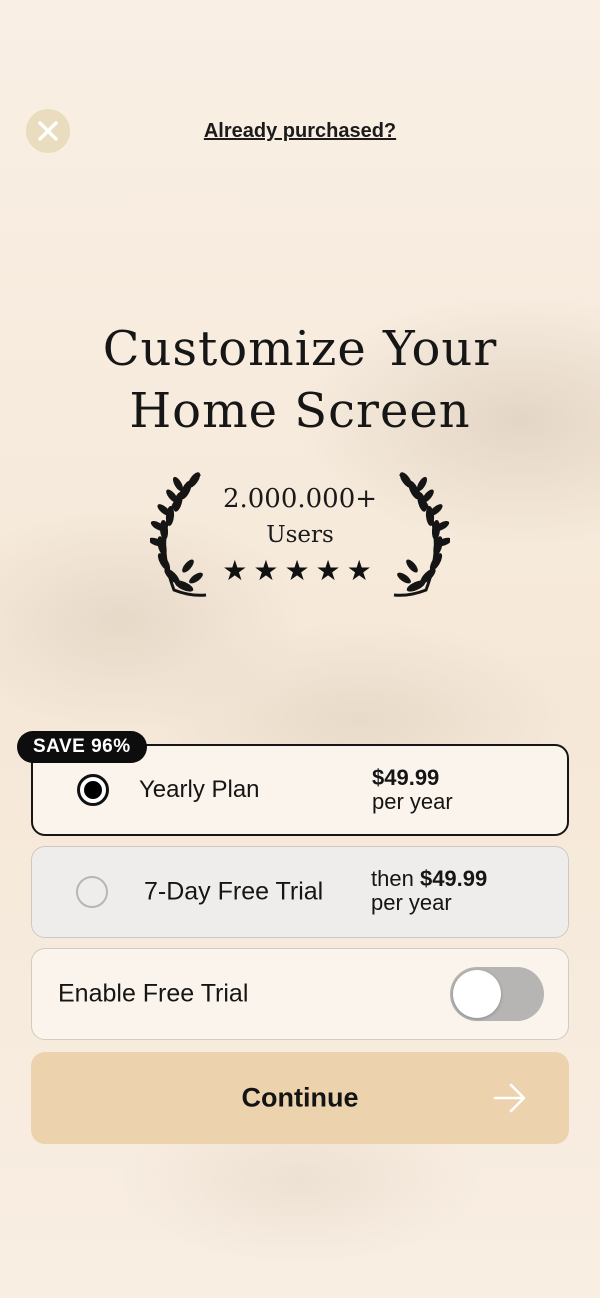  What do you see at coordinates (300, 349) in the screenshot?
I see `title-line-1: Customize Your` at bounding box center [300, 349].